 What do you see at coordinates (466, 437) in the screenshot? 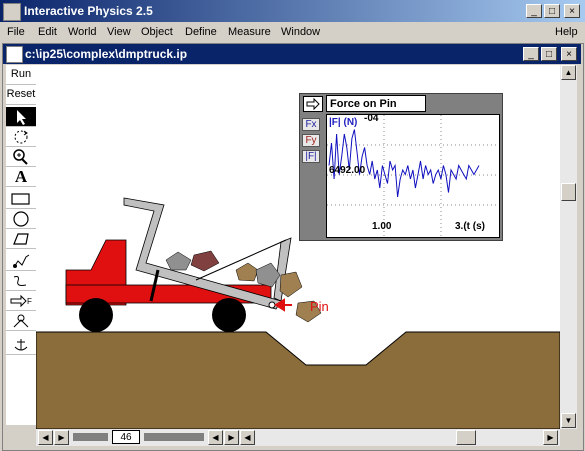
I see `horizontal-scroll-thumb` at bounding box center [466, 437].